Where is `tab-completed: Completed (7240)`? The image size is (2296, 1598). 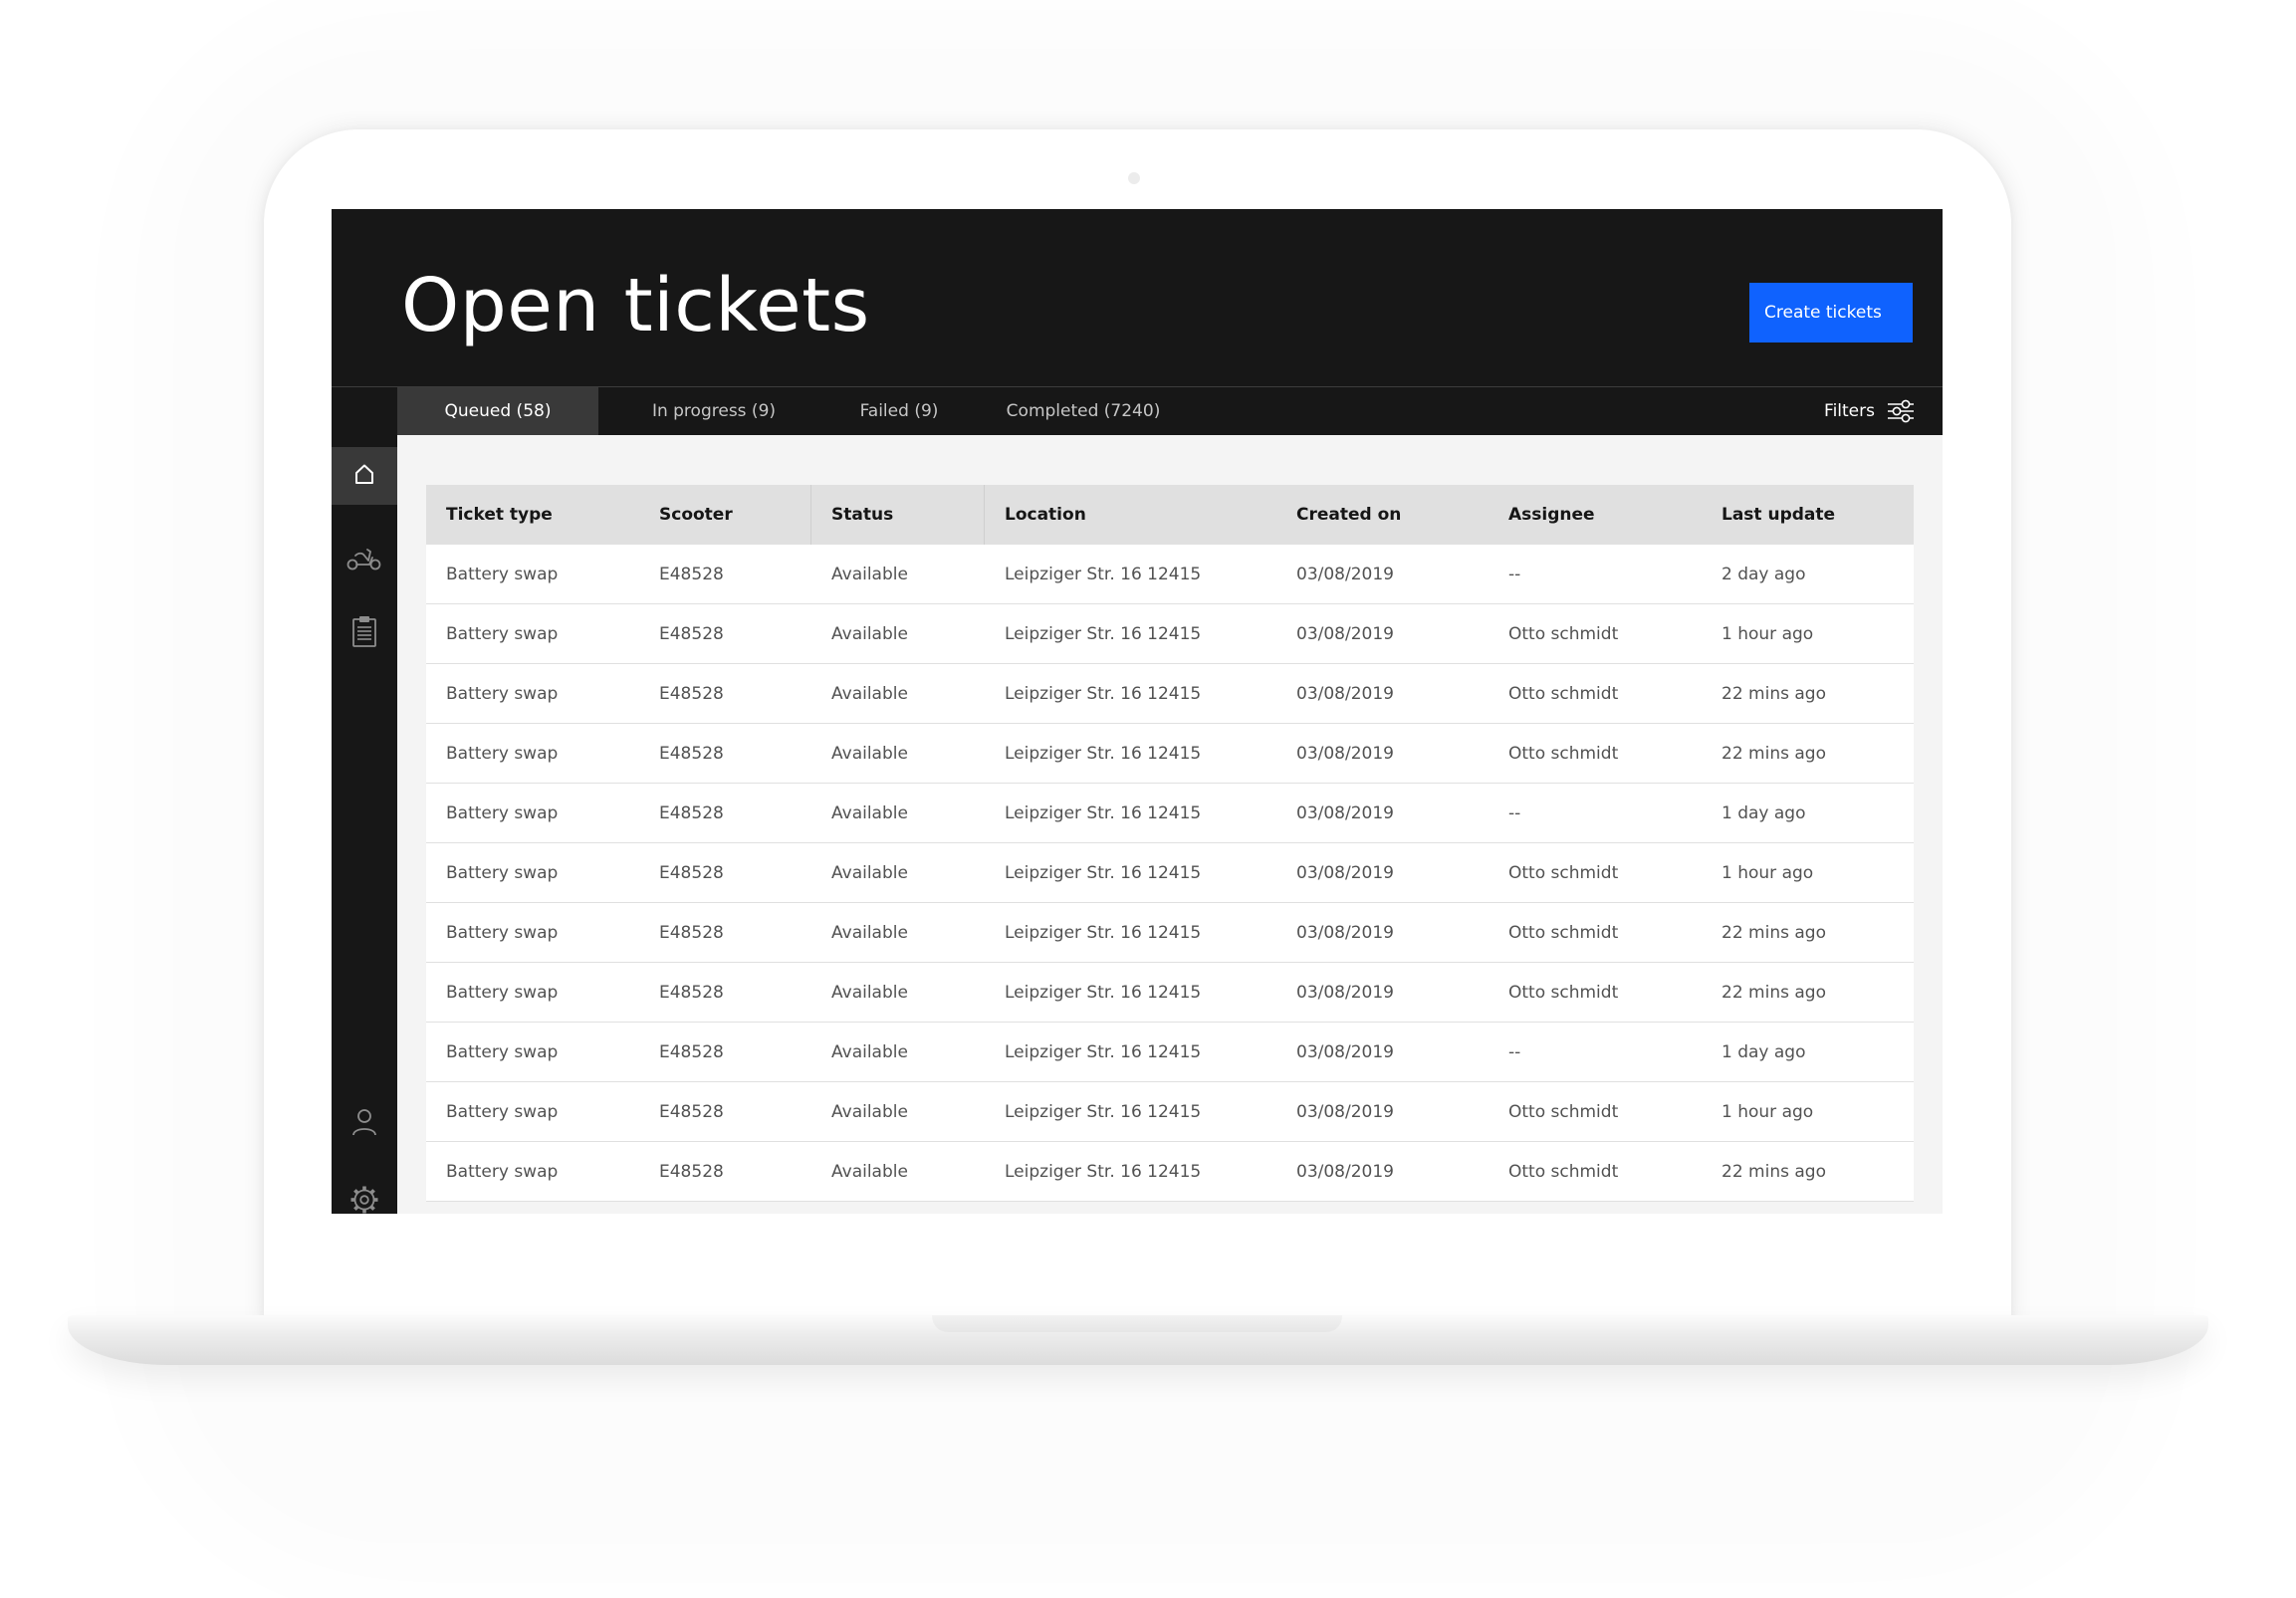
tab-completed: Completed (7240) is located at coordinates (1083, 411).